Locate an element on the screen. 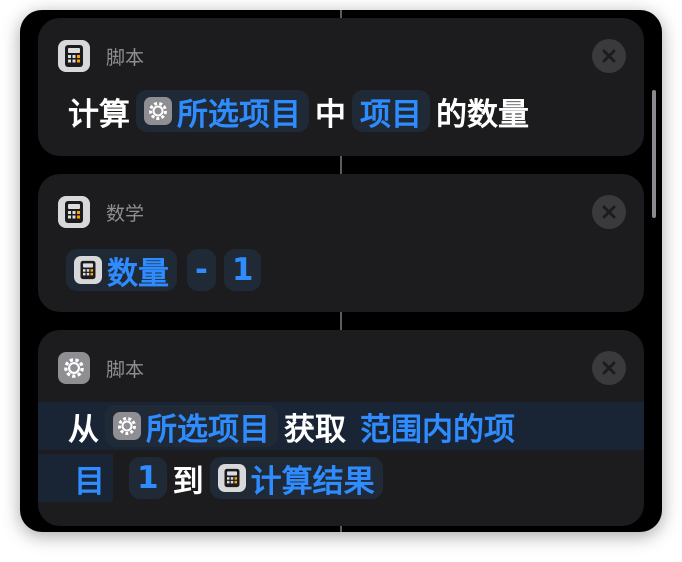  card-app-name: 数学 is located at coordinates (125, 213).